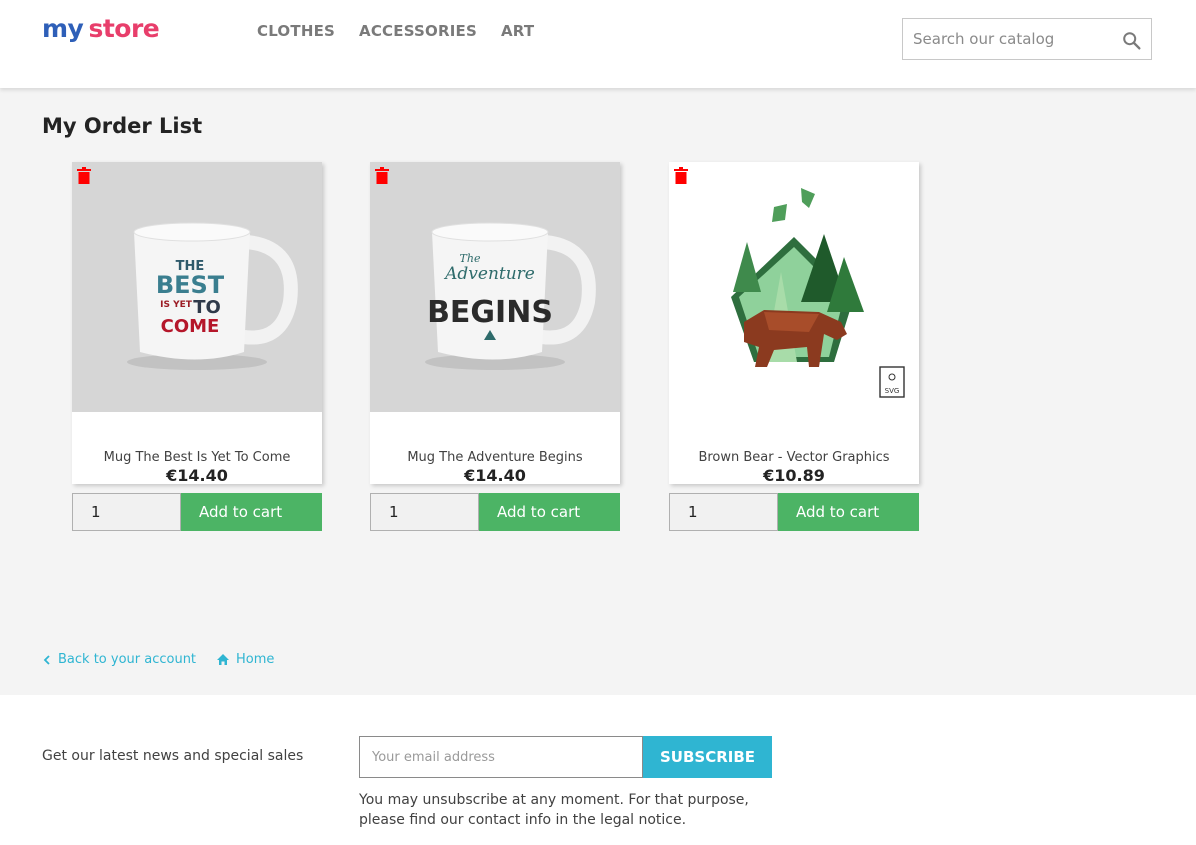 Image resolution: width=1196 pixels, height=845 pixels. Describe the element at coordinates (255, 659) in the screenshot. I see `home-label: Home` at that location.